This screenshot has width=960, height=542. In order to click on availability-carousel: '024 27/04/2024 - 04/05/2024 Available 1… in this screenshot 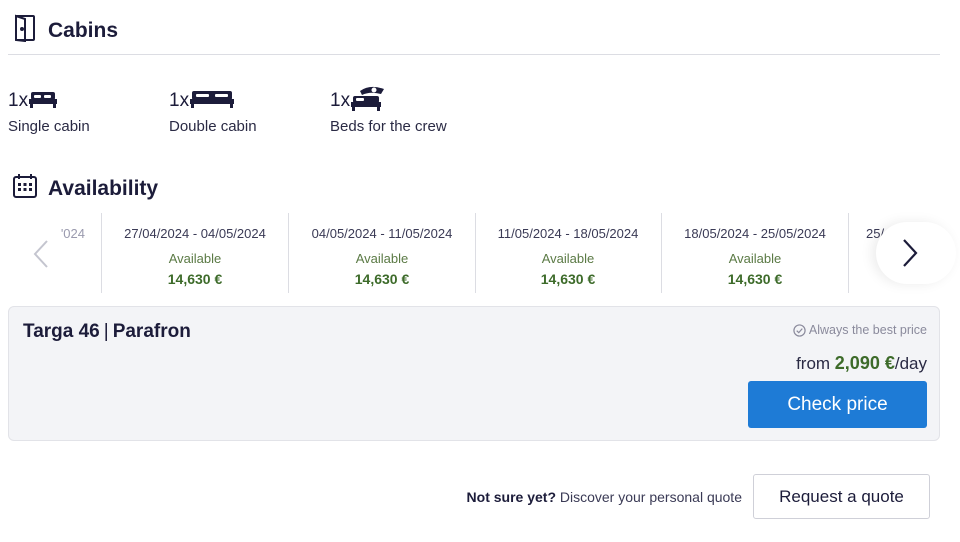, I will do `click(474, 253)`.